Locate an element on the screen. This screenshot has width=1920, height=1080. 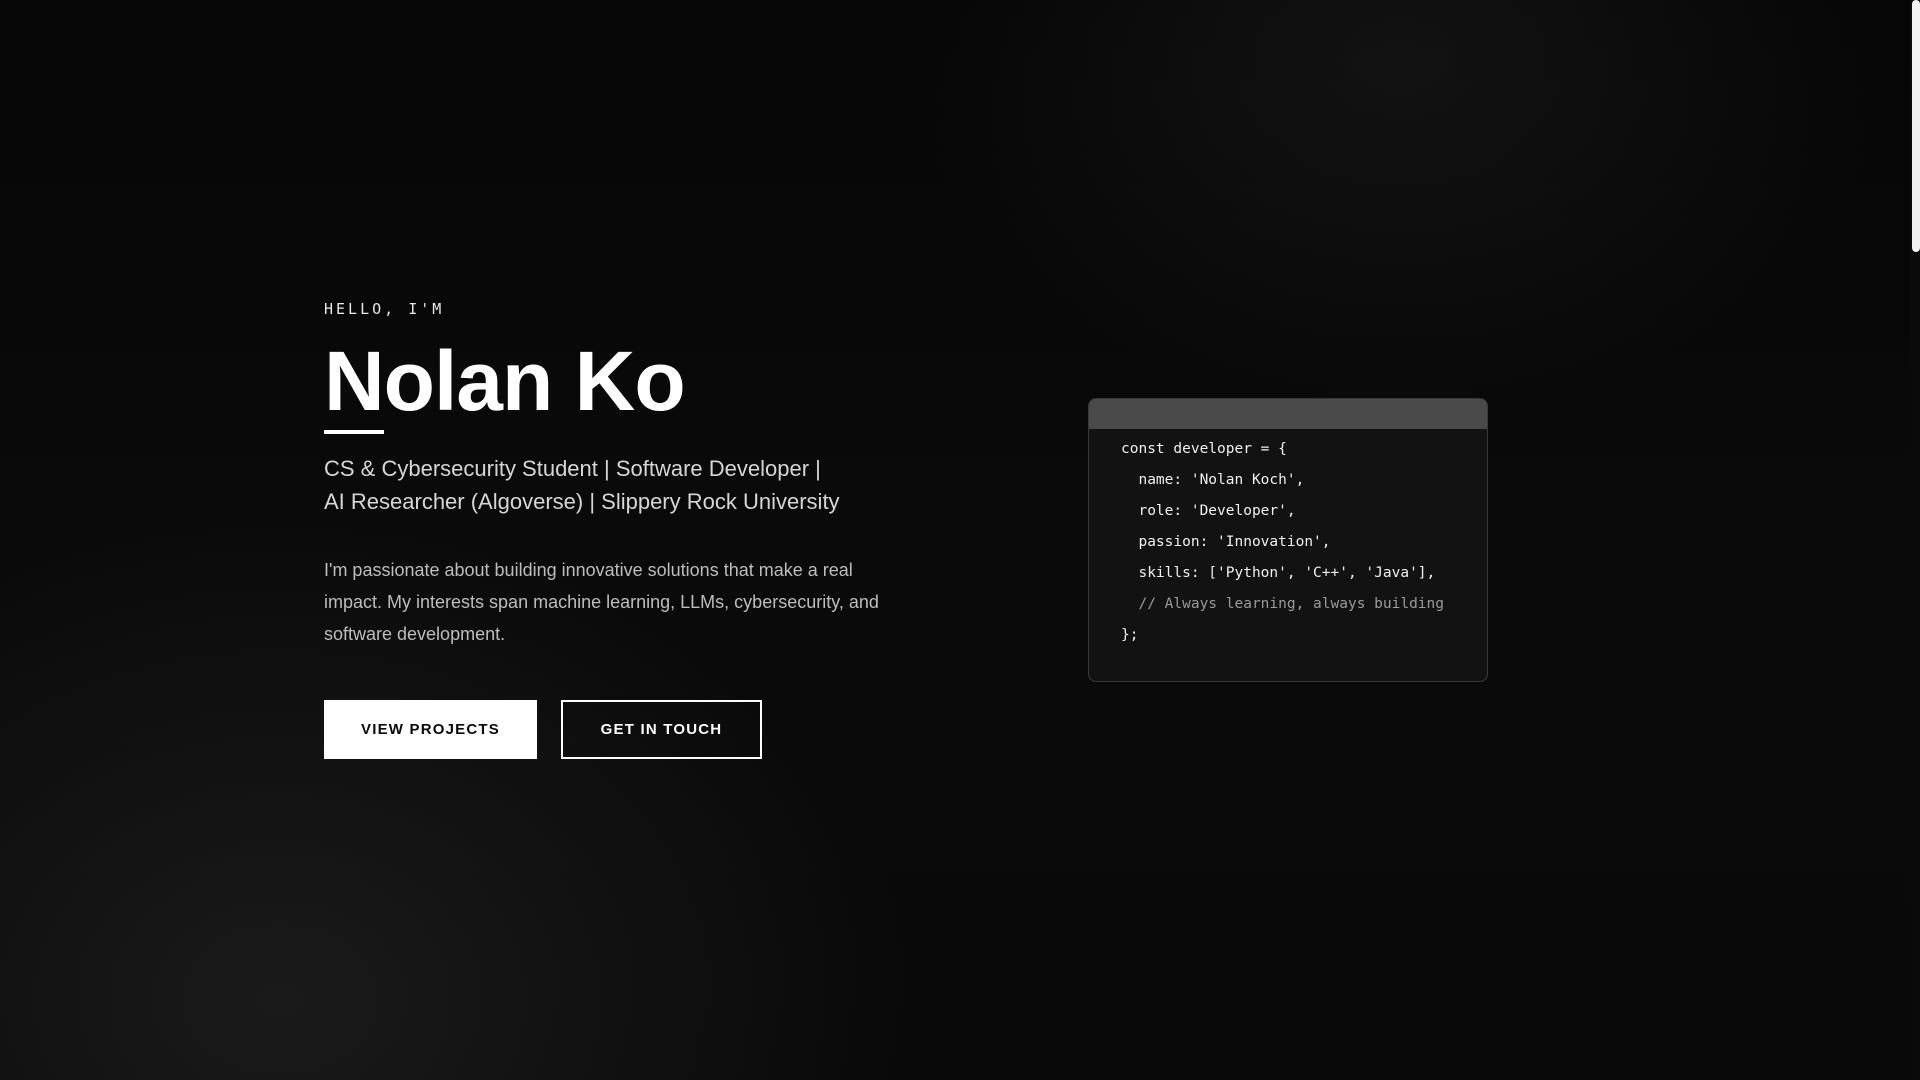
get-in-touch-button: GET IN TOUCH is located at coordinates (661, 729).